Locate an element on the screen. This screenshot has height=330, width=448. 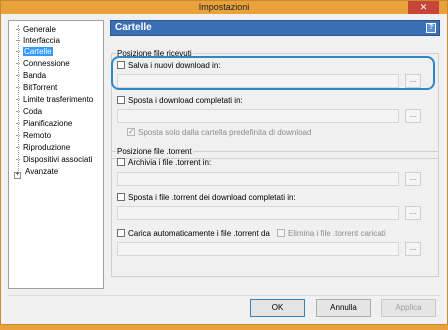
archive-torrent-checkbox is located at coordinates (121, 162).